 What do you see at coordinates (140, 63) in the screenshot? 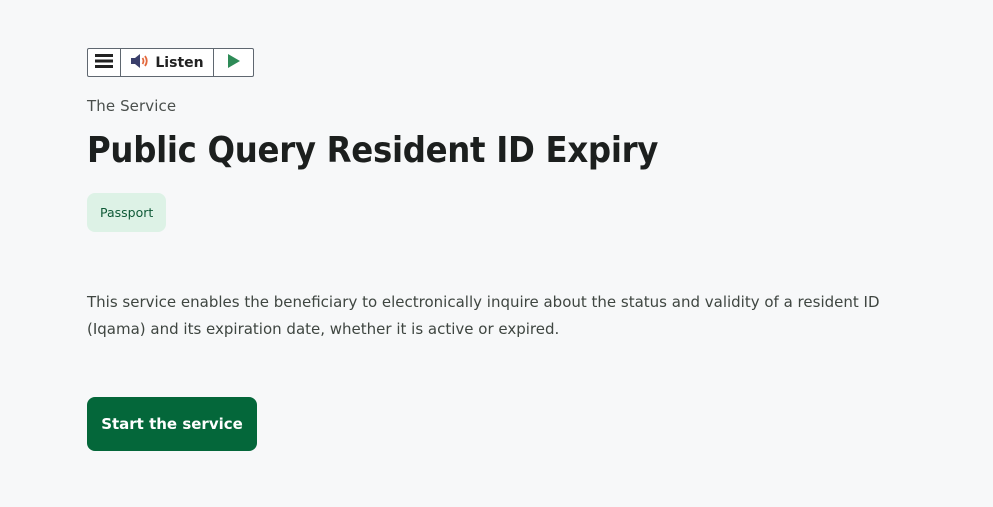
I see `speaker-icon` at bounding box center [140, 63].